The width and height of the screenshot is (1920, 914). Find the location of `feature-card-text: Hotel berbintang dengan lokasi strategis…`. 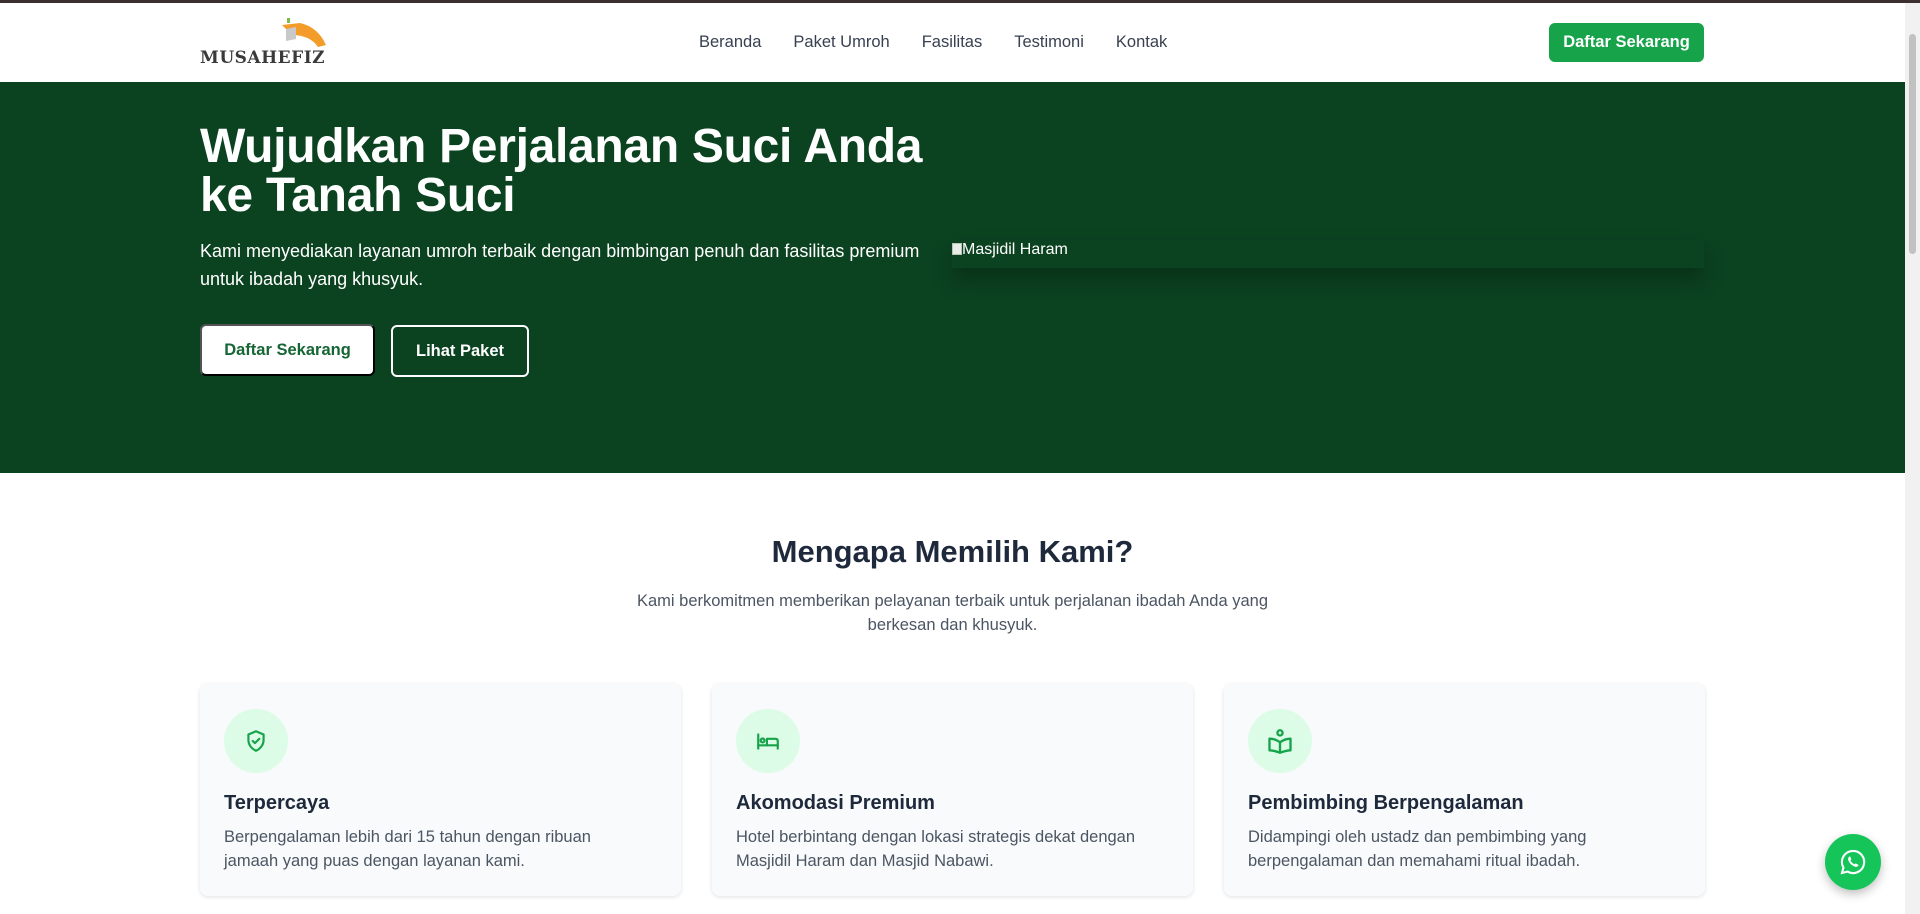

feature-card-text: Hotel berbintang dengan lokasi strategis… is located at coordinates (936, 849).